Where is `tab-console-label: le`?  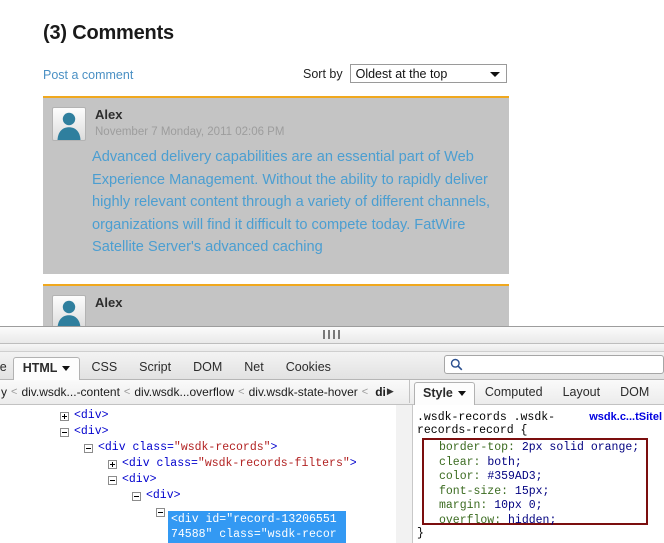
tab-console-label: le is located at coordinates (3, 367).